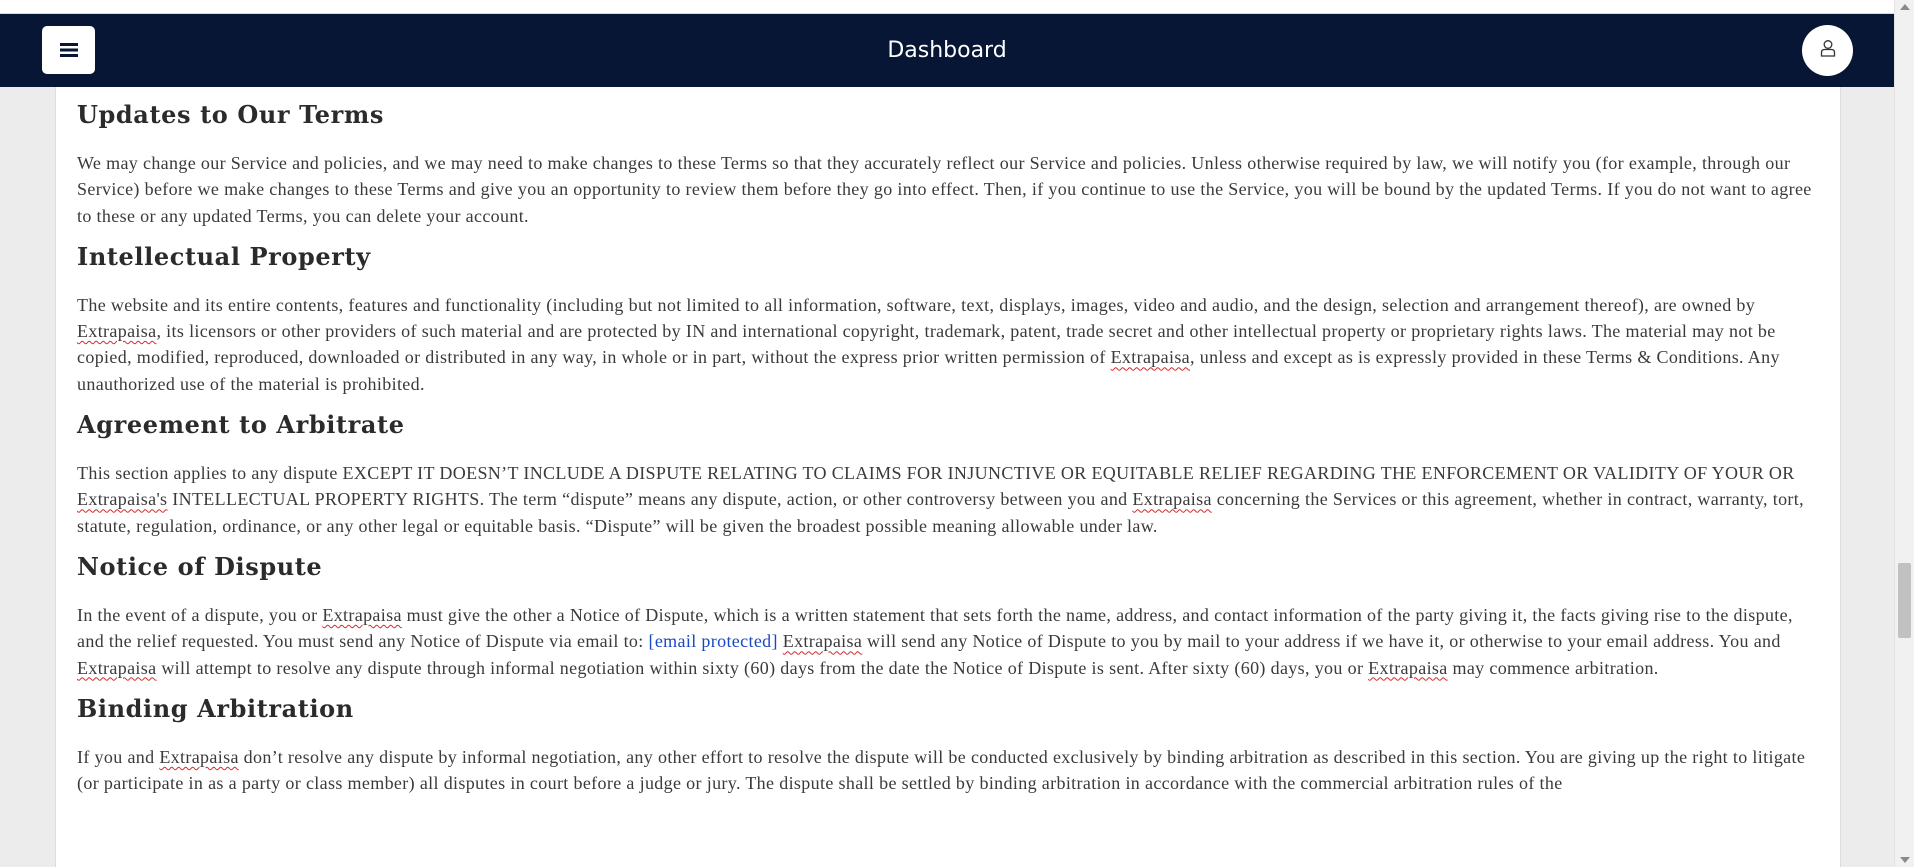  What do you see at coordinates (712, 641) in the screenshot?
I see `email-link: [email protected]` at bounding box center [712, 641].